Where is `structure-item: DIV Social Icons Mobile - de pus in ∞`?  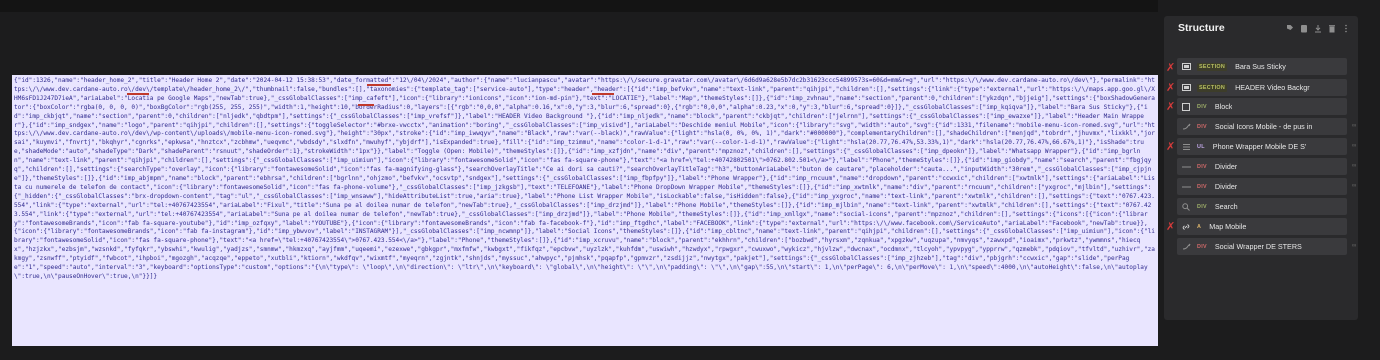 structure-item: DIV Social Icons Mobile - de pus in ∞ is located at coordinates (1266, 126).